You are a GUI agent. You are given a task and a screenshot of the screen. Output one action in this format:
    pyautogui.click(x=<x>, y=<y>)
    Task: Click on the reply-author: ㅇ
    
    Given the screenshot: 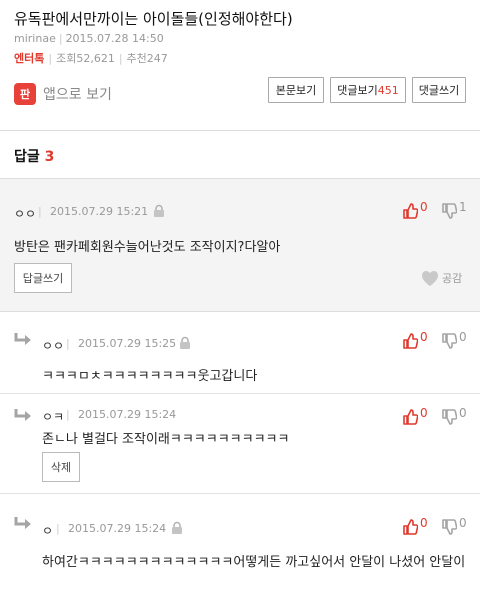 What is the action you would take?
    pyautogui.click(x=48, y=531)
    